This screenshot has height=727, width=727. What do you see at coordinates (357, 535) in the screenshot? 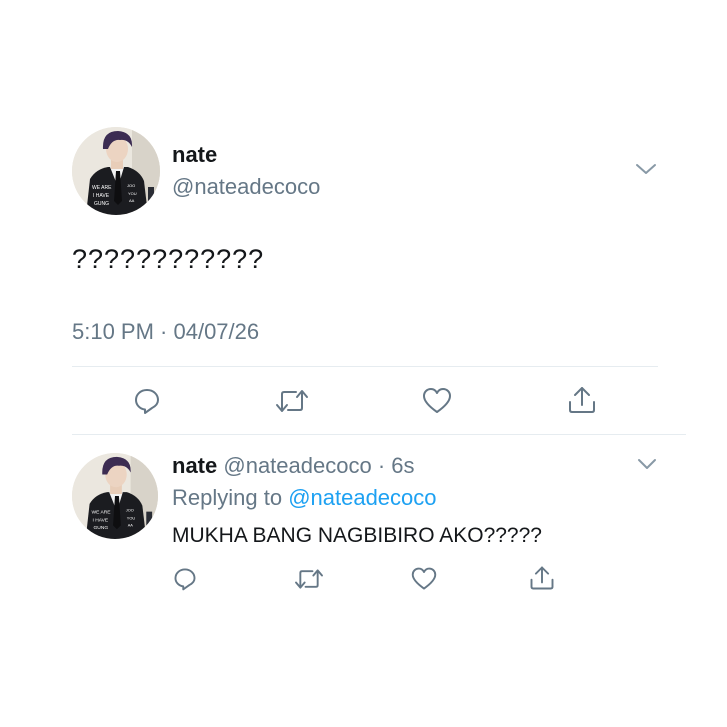
I see `reply-text: MUKHA BANG NAGBIBIRO AKO?????` at bounding box center [357, 535].